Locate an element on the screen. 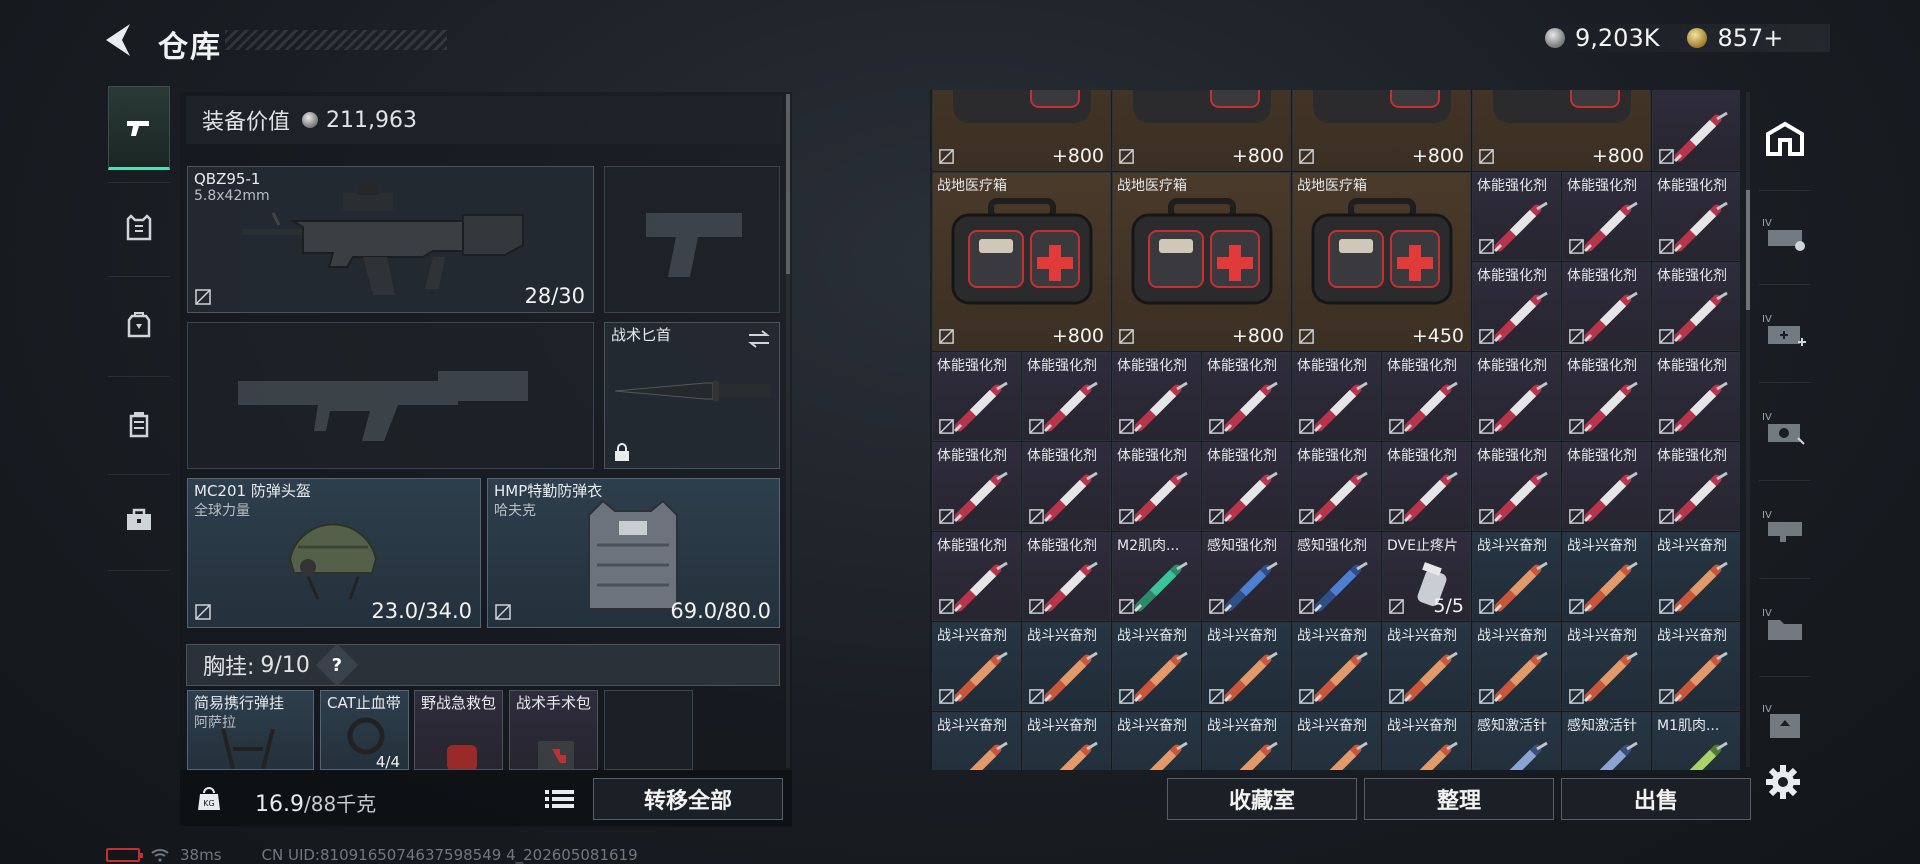  secondary-weapon-slot is located at coordinates (692, 239).